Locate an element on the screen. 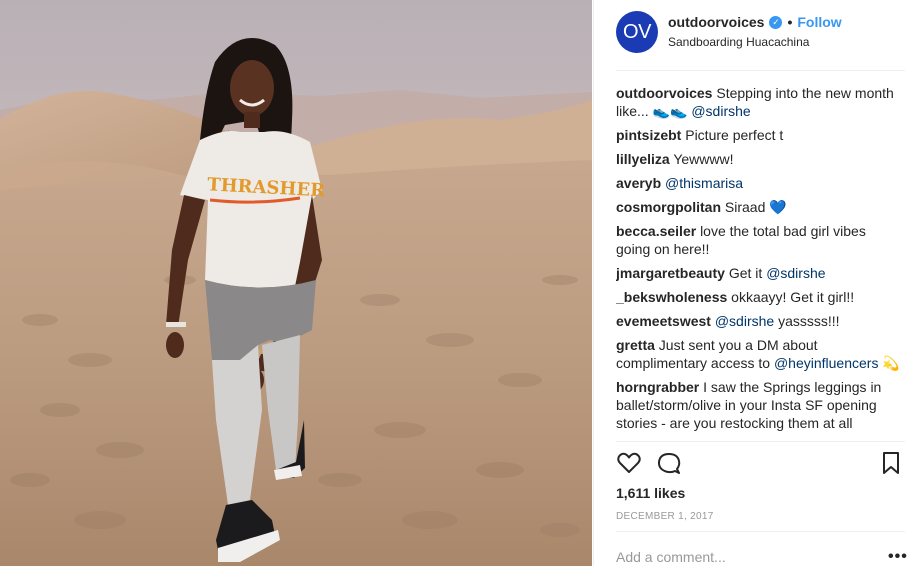 The width and height of the screenshot is (916, 566). avatar: OV is located at coordinates (637, 32).